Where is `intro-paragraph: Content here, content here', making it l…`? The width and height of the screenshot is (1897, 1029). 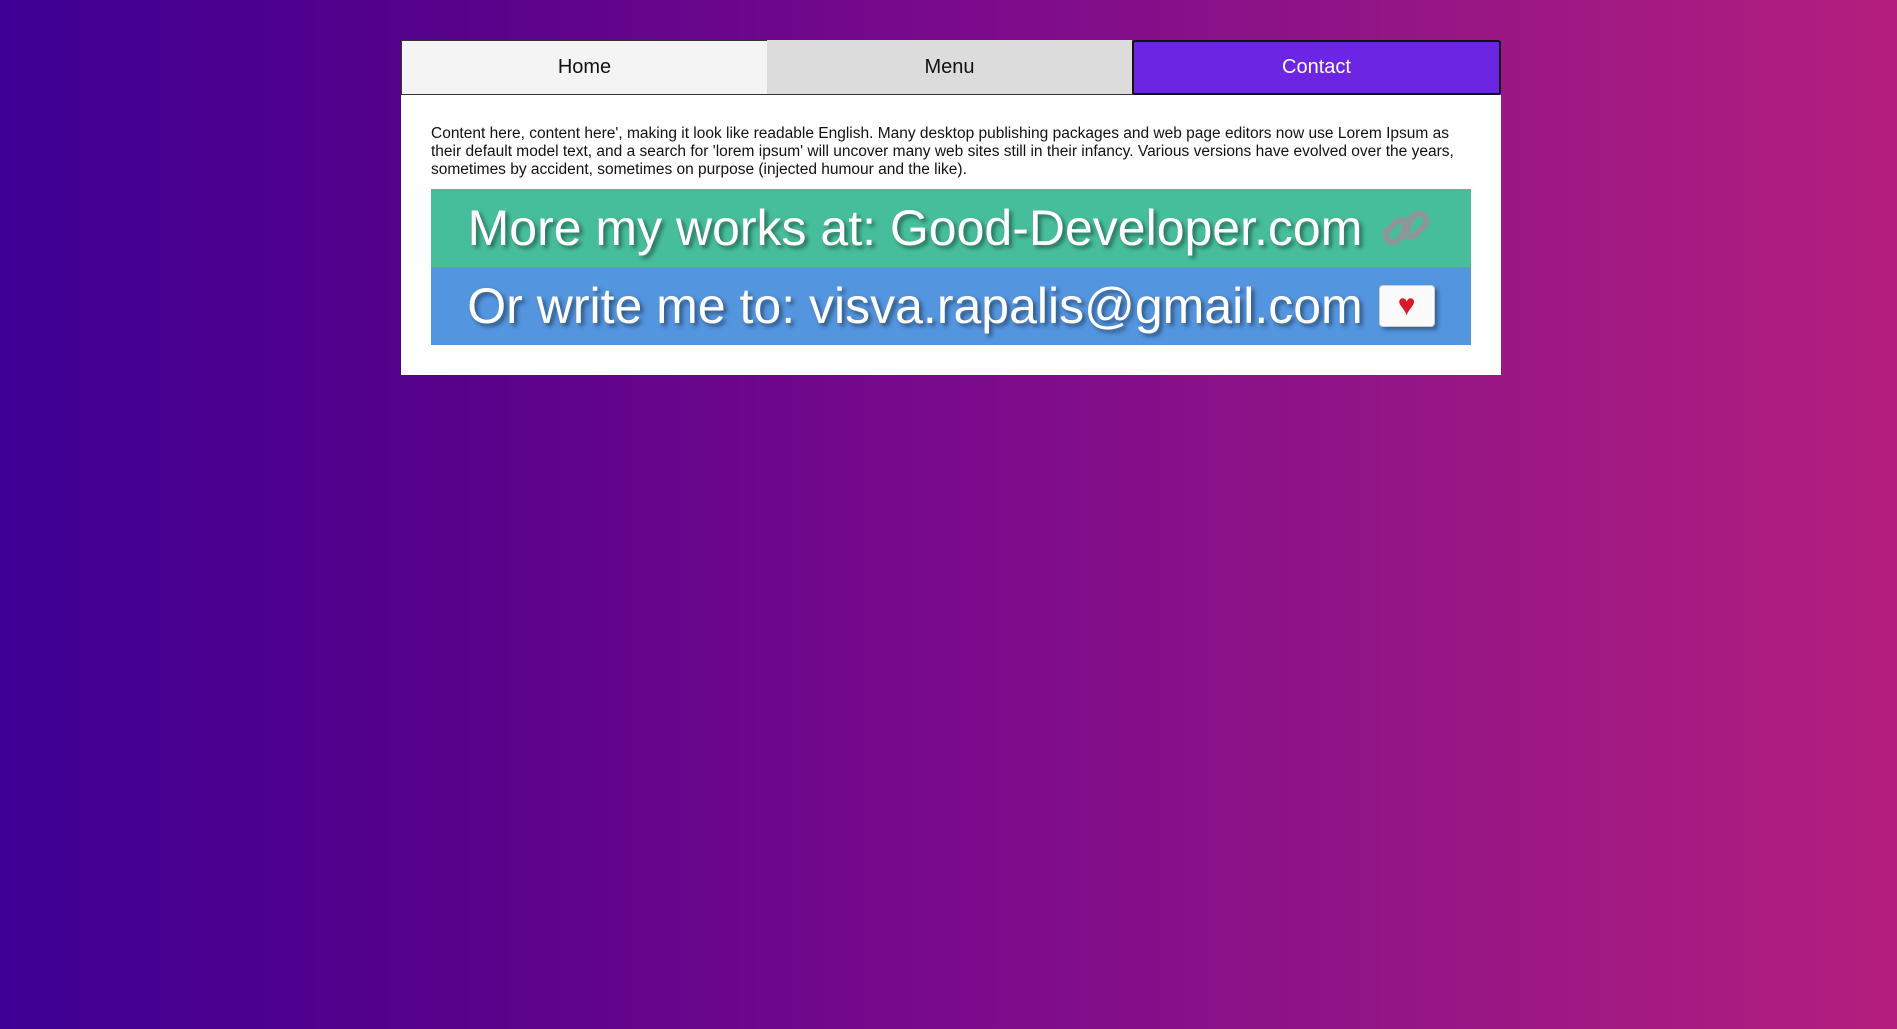
intro-paragraph: Content here, content here', making it l… is located at coordinates (942, 151).